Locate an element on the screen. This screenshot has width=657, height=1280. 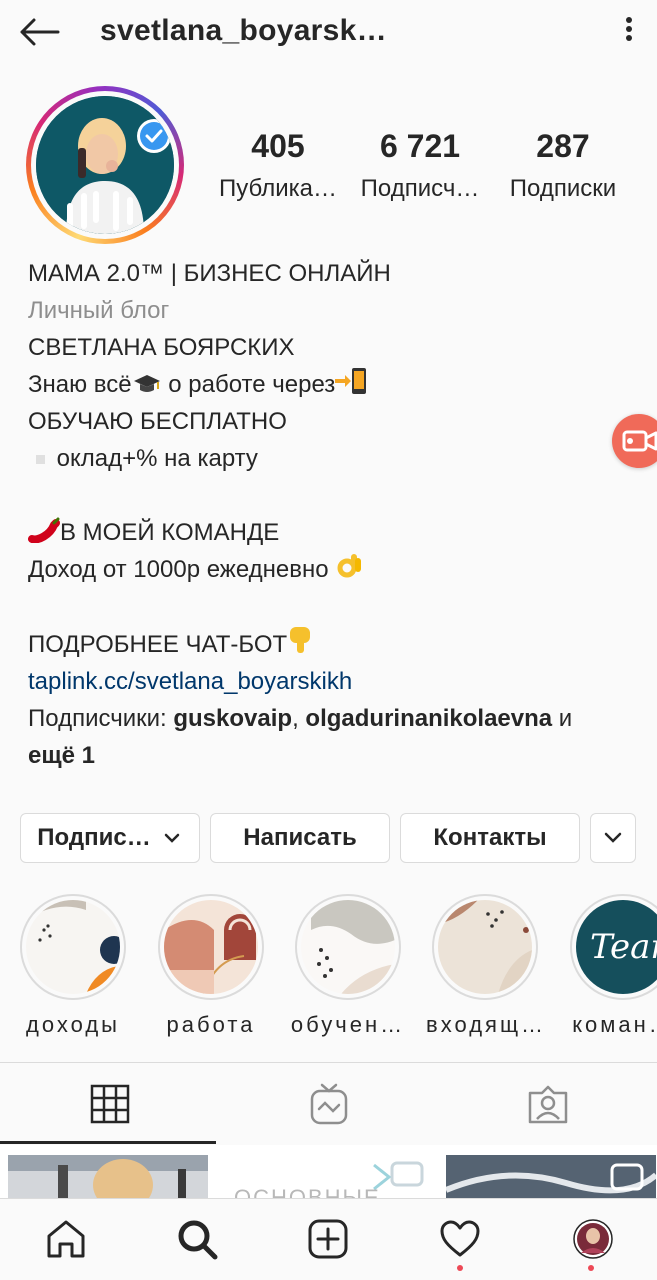
following-count: 287 Подписки is located at coordinates (563, 165).